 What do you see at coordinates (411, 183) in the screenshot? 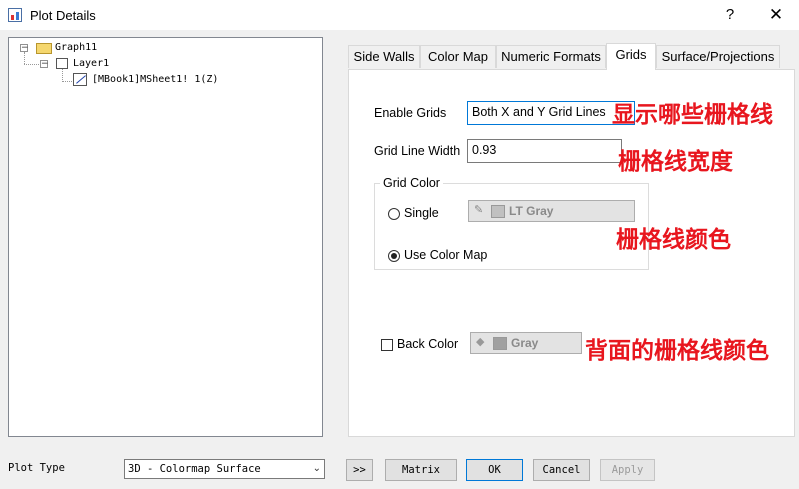
I see `grid-color-group-label: Grid Color` at bounding box center [411, 183].